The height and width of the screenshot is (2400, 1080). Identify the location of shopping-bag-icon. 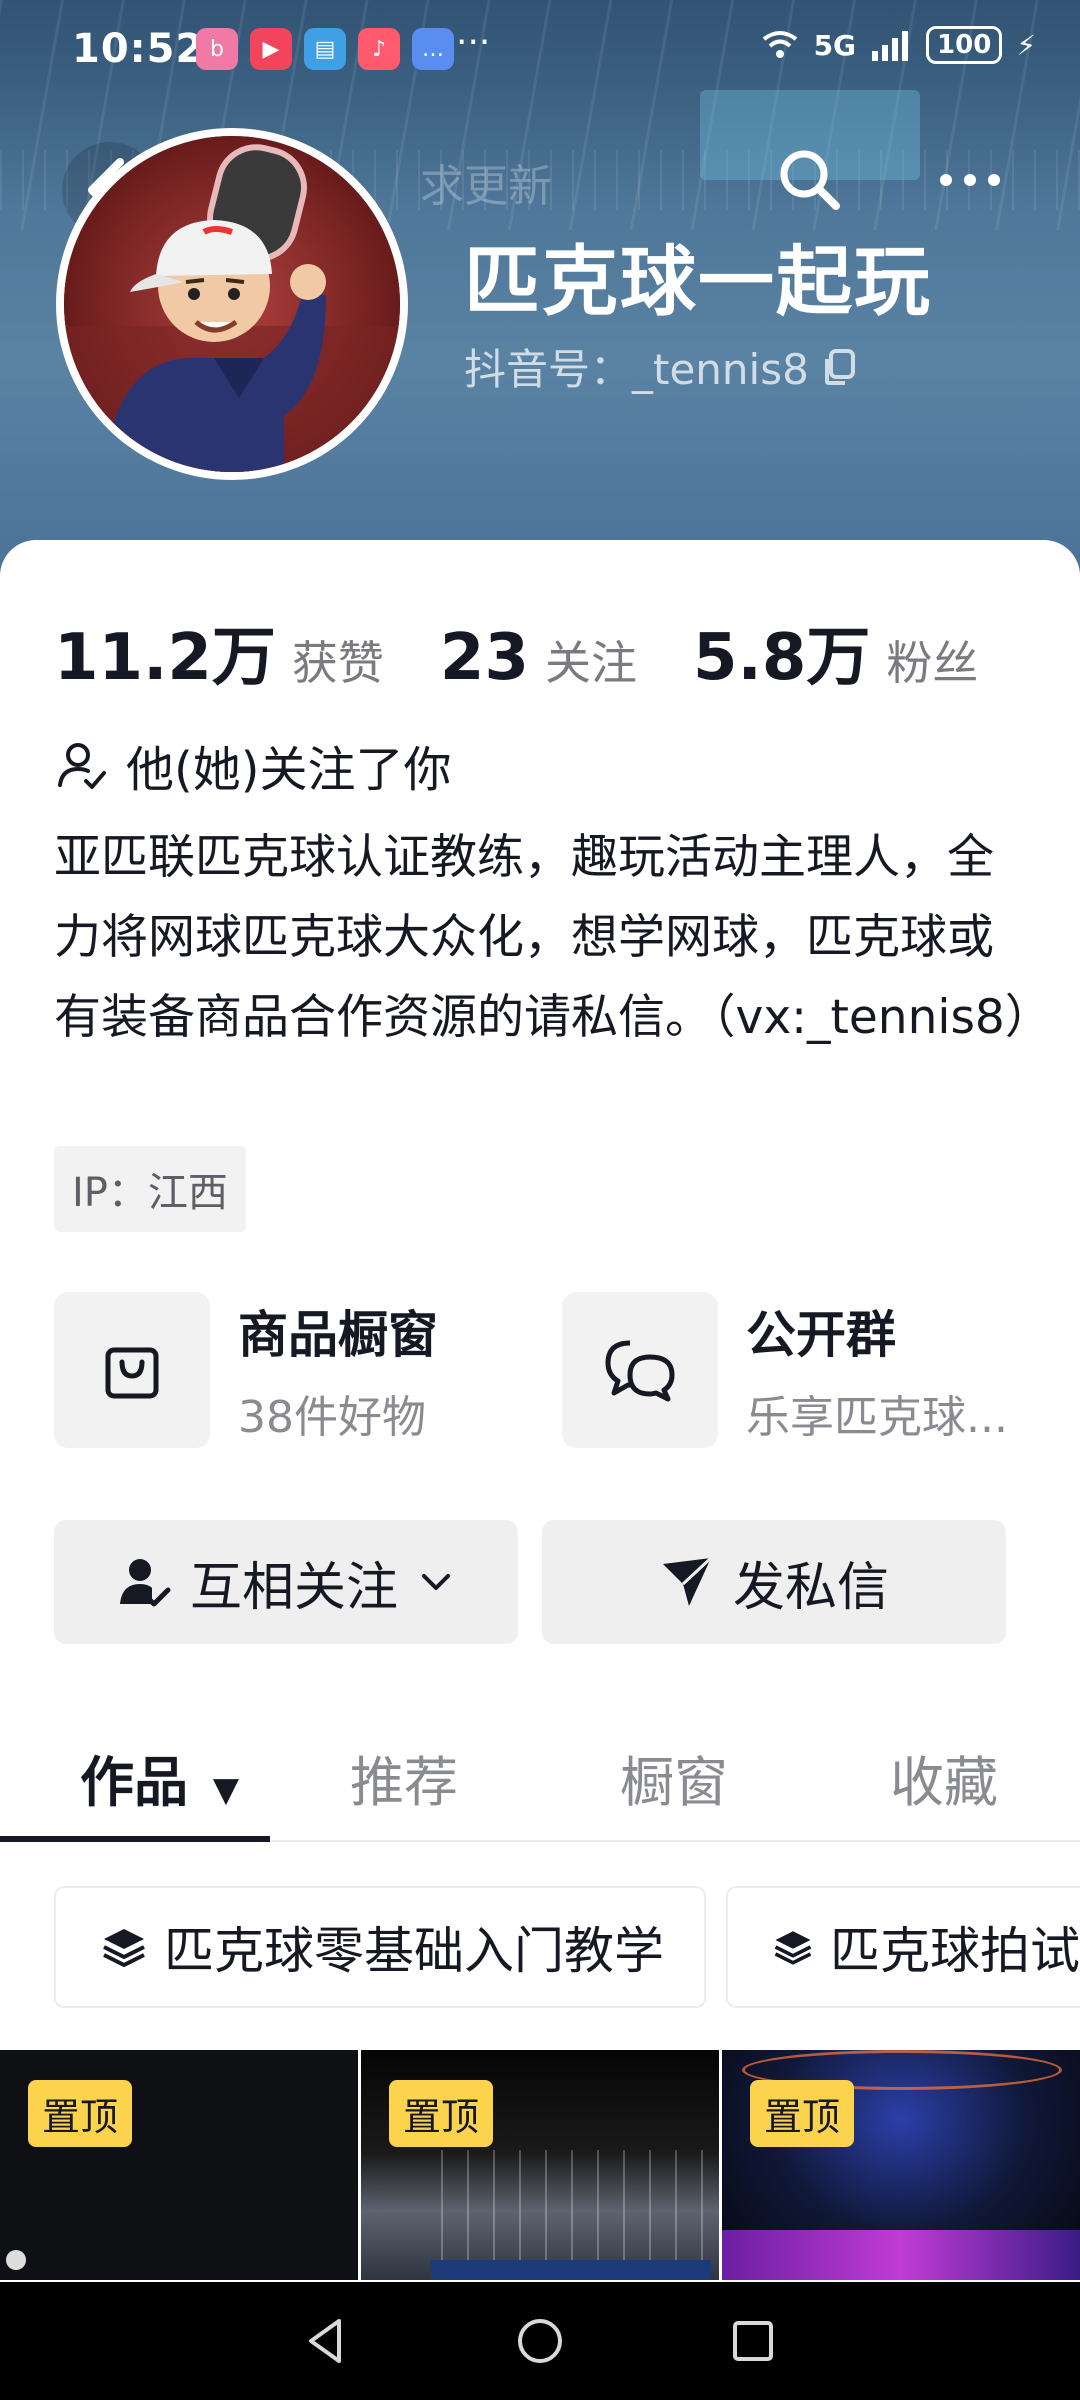
(132, 1373).